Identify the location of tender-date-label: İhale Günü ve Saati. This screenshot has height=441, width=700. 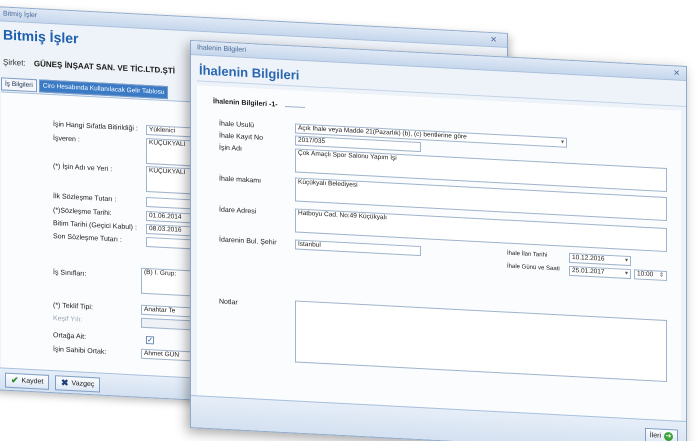
(533, 268).